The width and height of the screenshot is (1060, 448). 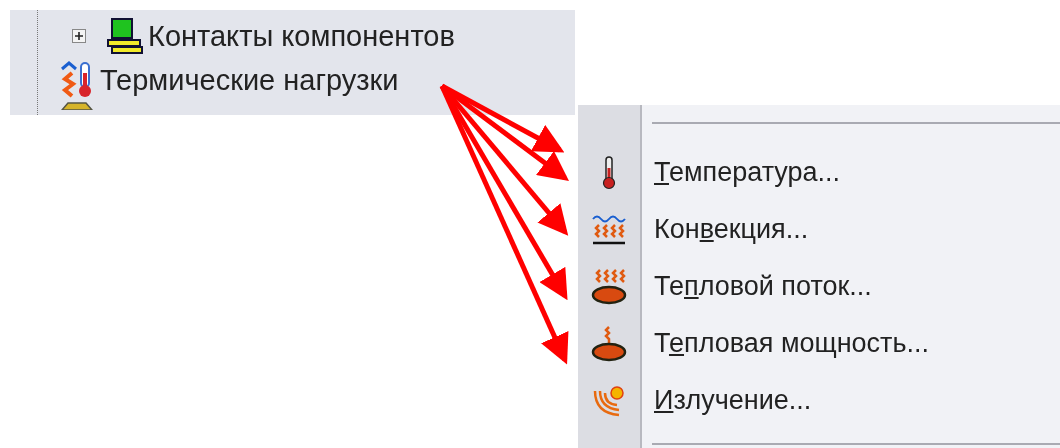 What do you see at coordinates (77, 106) in the screenshot?
I see `tree-item-icon` at bounding box center [77, 106].